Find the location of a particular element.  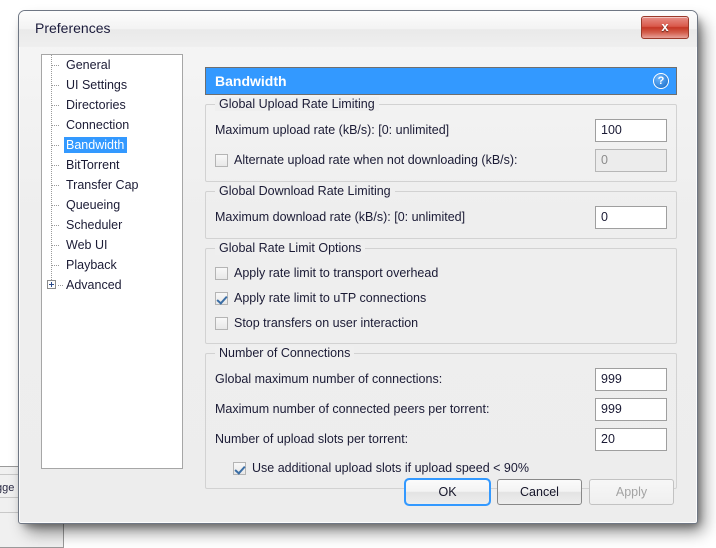

close-icon: x is located at coordinates (665, 26).